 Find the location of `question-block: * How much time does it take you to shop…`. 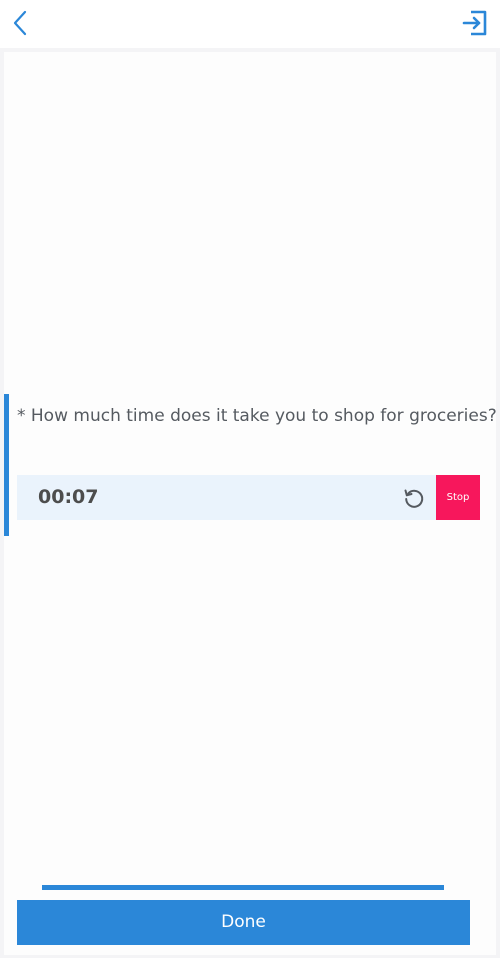

question-block: * How much time does it take you to shop… is located at coordinates (250, 465).